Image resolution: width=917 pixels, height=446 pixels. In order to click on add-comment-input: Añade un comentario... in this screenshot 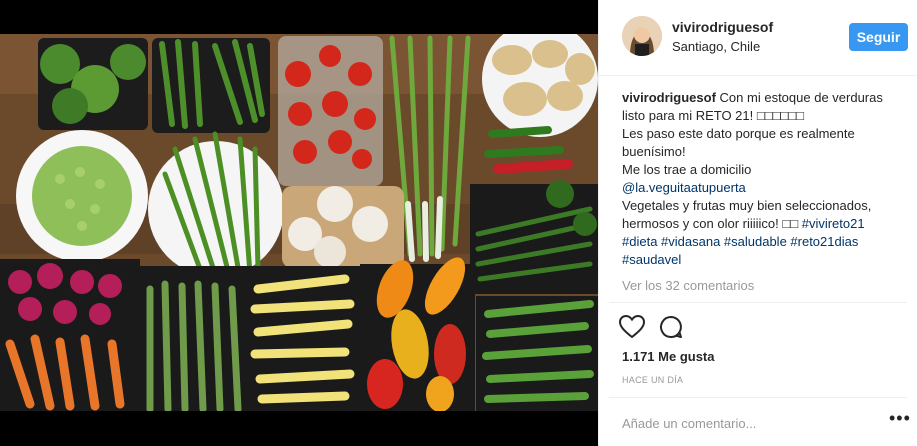, I will do `click(689, 423)`.